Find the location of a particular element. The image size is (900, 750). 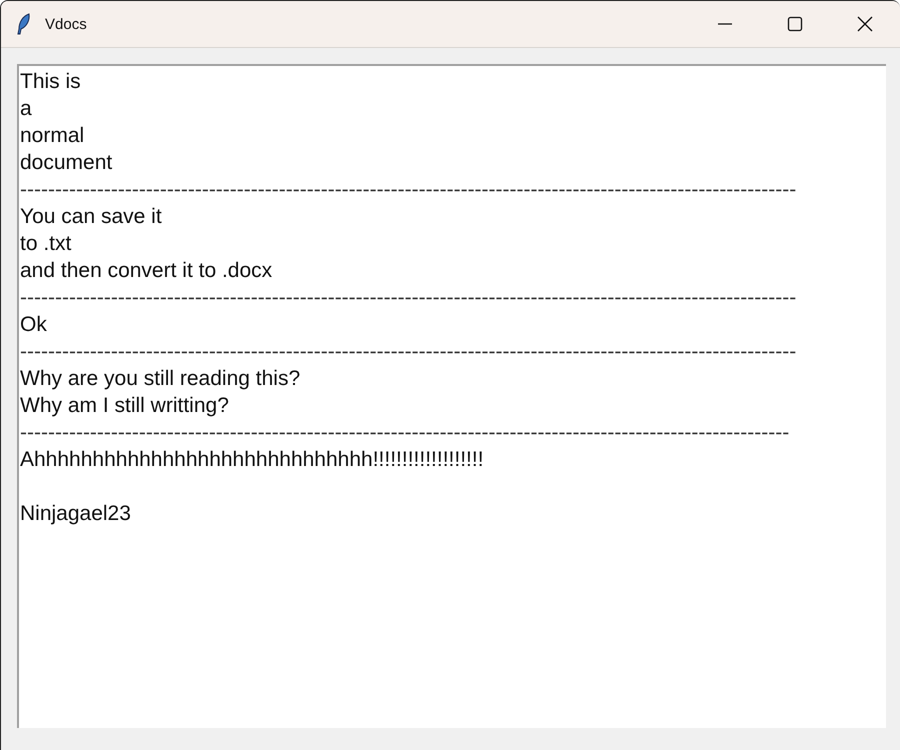

text-line: Ok is located at coordinates (33, 325).